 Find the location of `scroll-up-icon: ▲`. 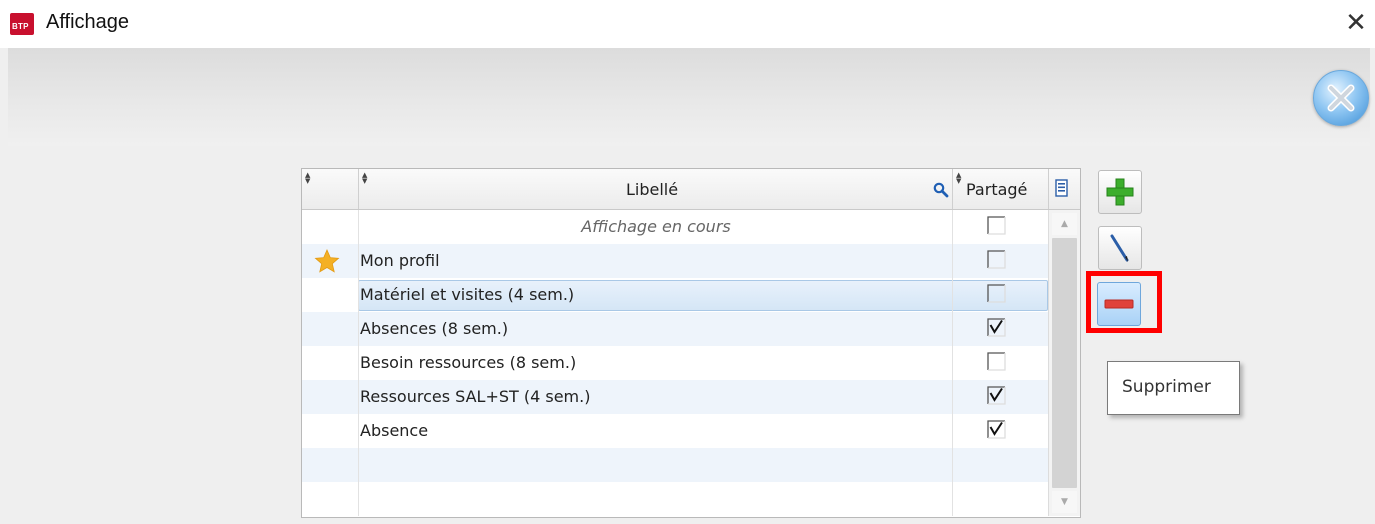

scroll-up-icon: ▲ is located at coordinates (1064, 224).